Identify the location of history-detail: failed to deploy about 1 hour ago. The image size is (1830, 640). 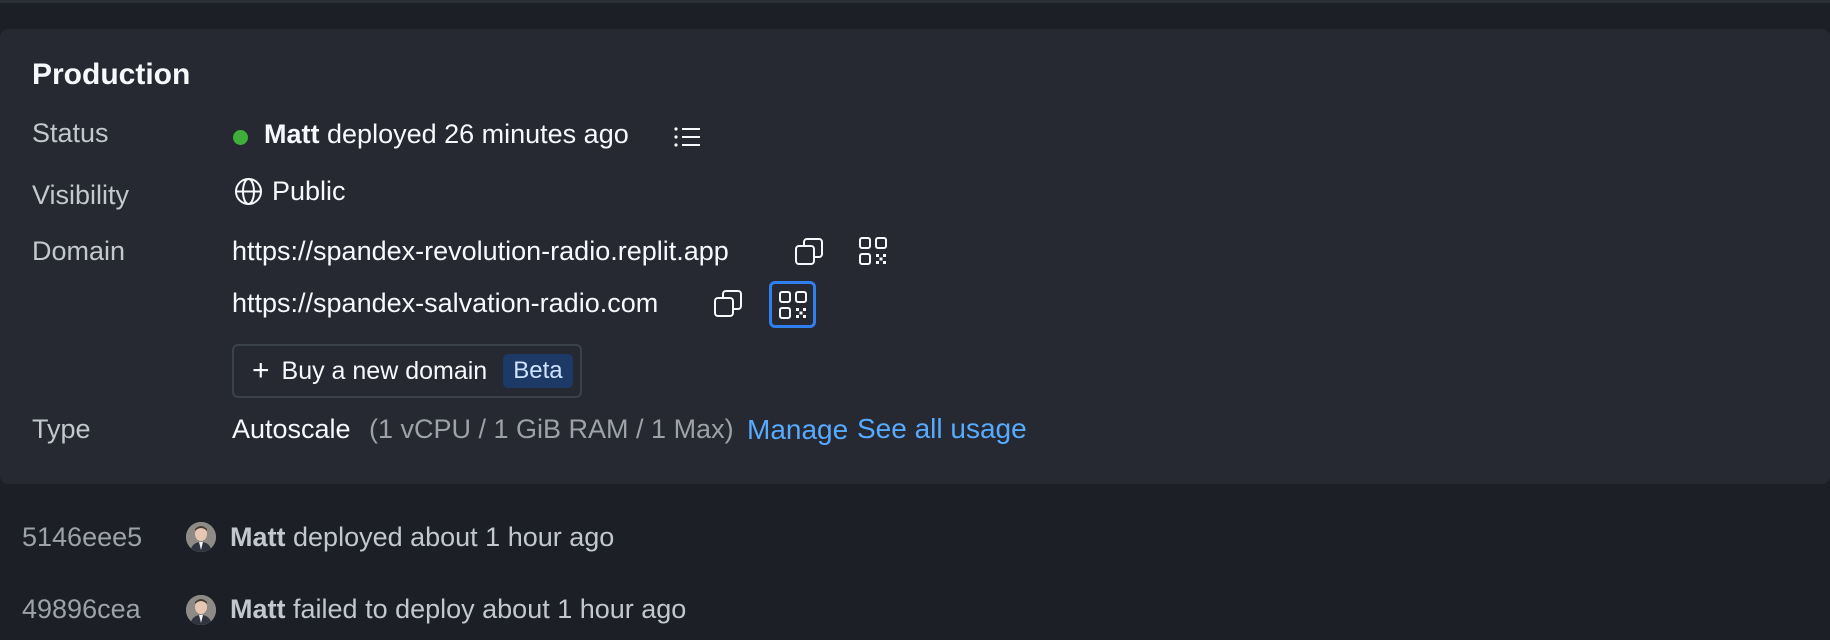
(490, 609).